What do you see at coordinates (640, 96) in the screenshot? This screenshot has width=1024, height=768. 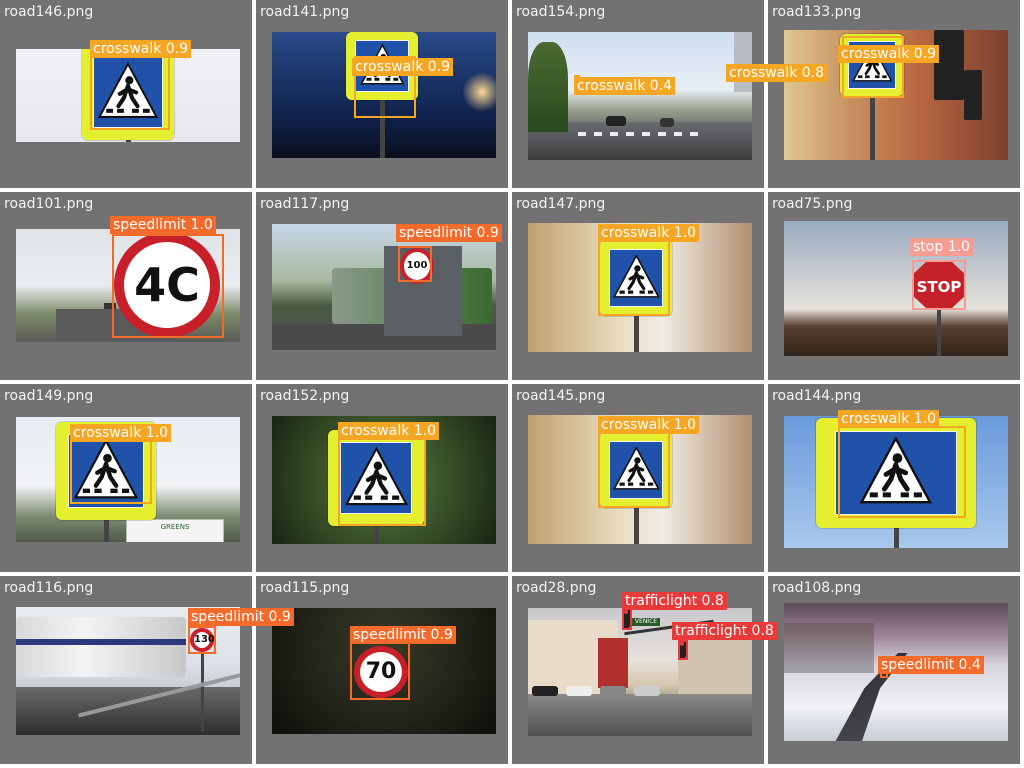 I see `photo` at bounding box center [640, 96].